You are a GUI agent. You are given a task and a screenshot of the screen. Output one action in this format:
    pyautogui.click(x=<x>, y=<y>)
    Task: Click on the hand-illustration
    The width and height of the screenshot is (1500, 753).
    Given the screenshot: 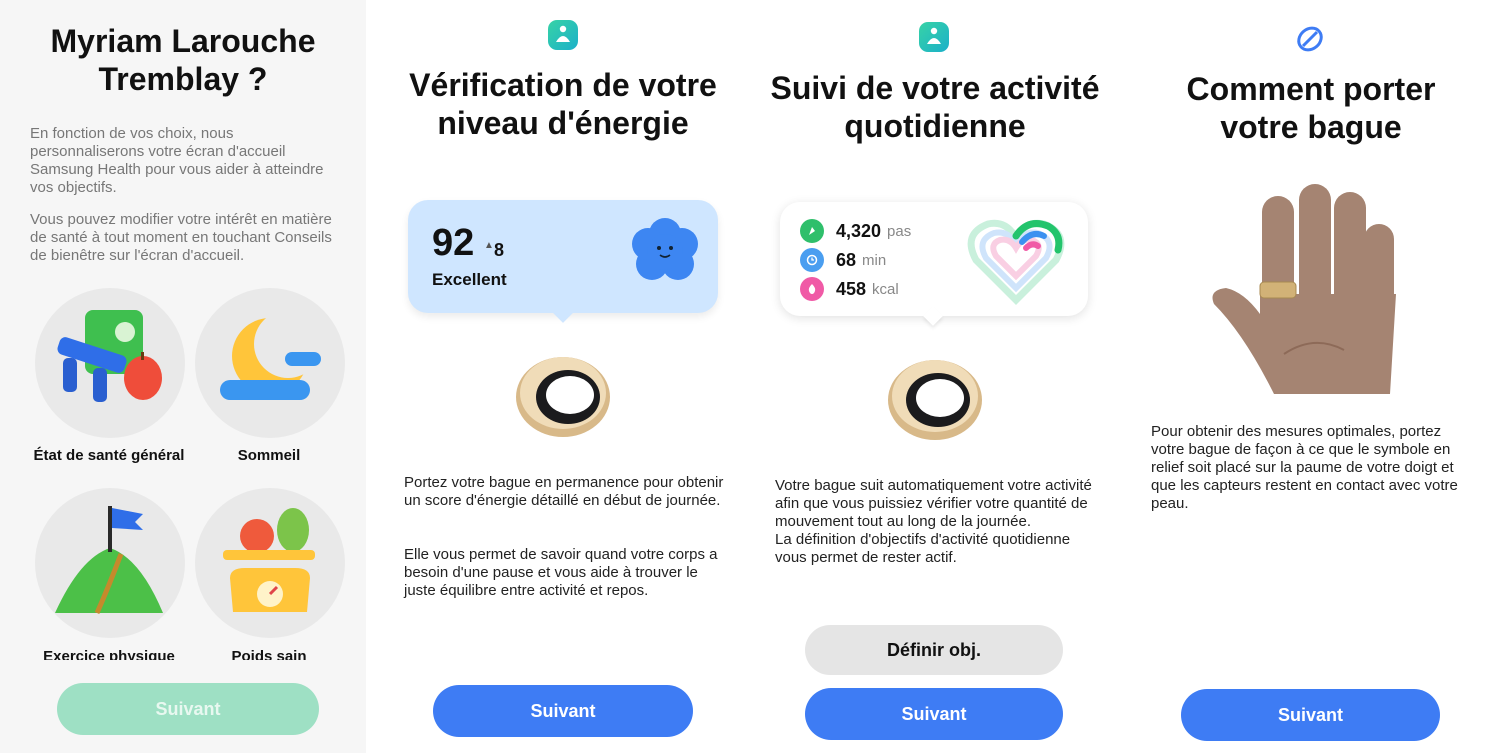 What is the action you would take?
    pyautogui.click(x=1304, y=292)
    